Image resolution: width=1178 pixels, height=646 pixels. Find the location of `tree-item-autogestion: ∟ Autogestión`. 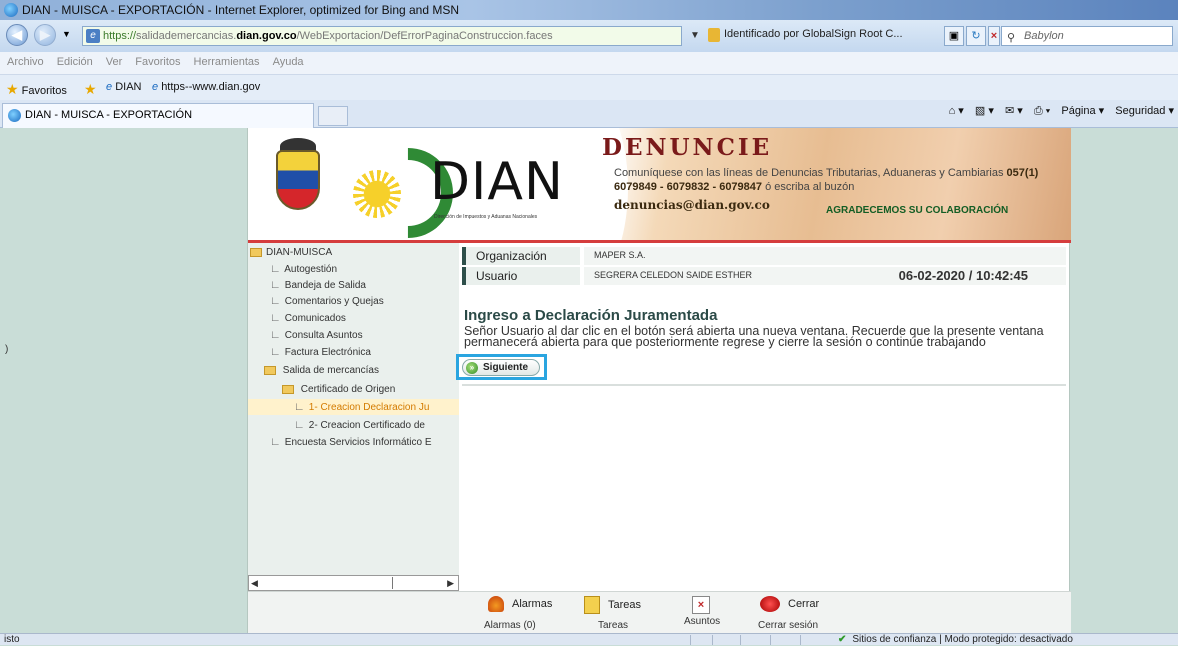

tree-item-autogestion: ∟ Autogestión is located at coordinates (303, 269).